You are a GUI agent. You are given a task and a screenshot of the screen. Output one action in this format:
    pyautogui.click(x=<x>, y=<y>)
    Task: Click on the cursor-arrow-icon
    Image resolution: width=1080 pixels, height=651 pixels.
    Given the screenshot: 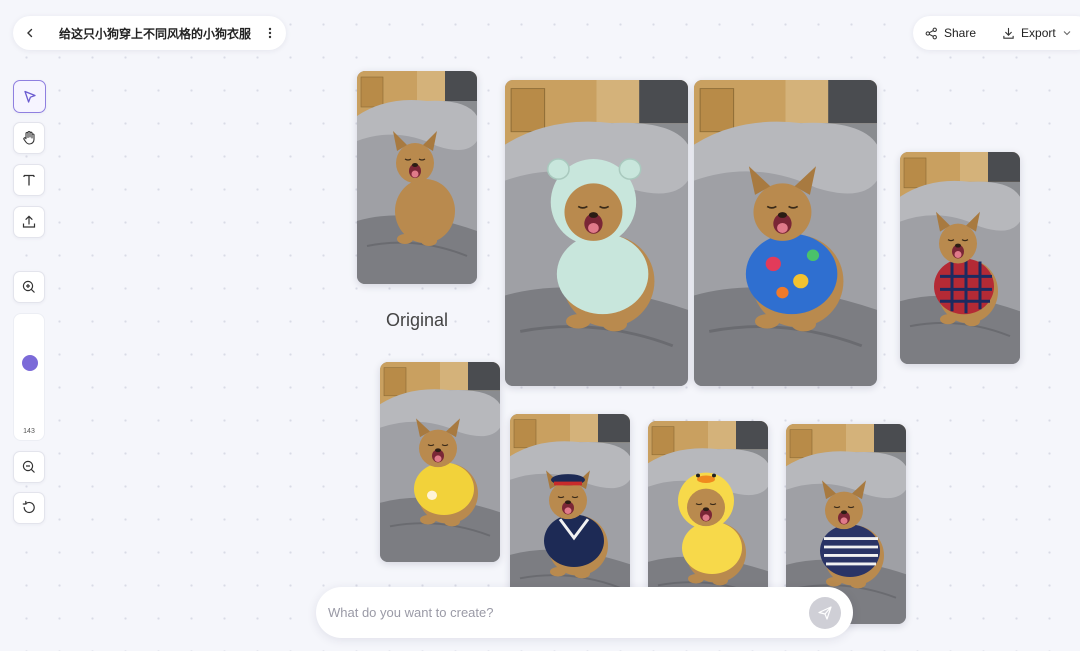 What is the action you would take?
    pyautogui.click(x=29, y=96)
    